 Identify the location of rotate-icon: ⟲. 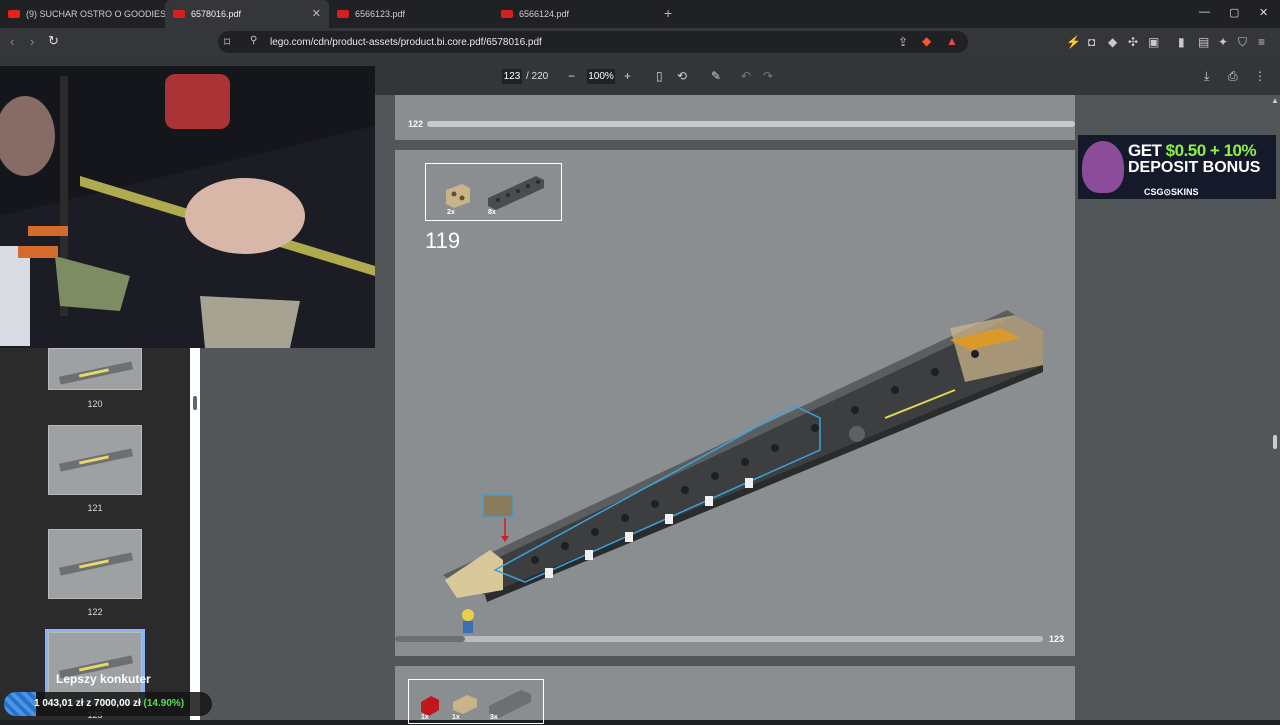
(682, 76).